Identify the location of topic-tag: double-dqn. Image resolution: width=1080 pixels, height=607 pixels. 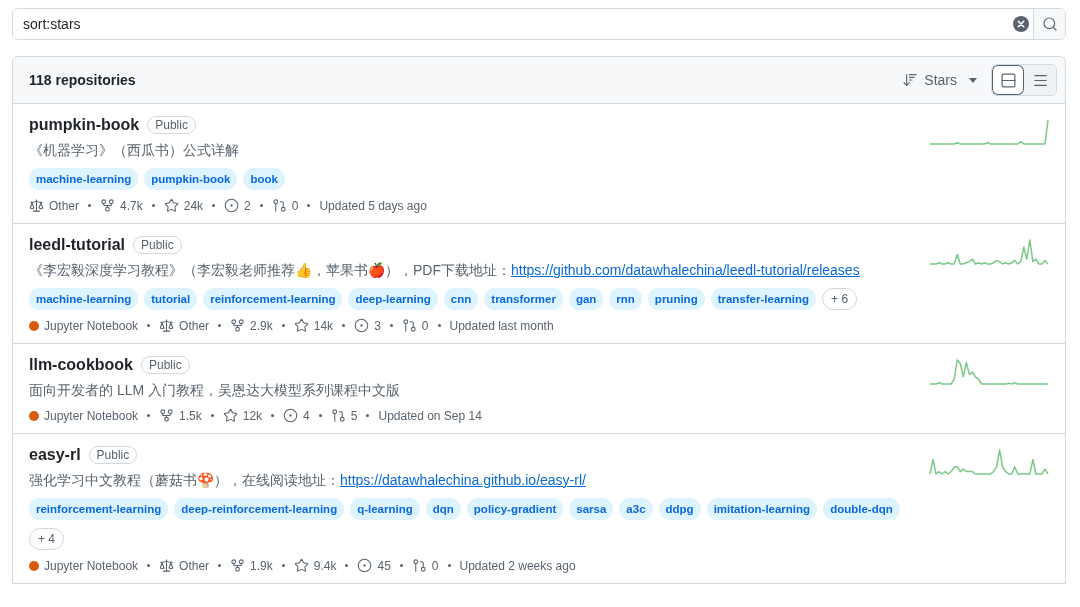
(861, 509).